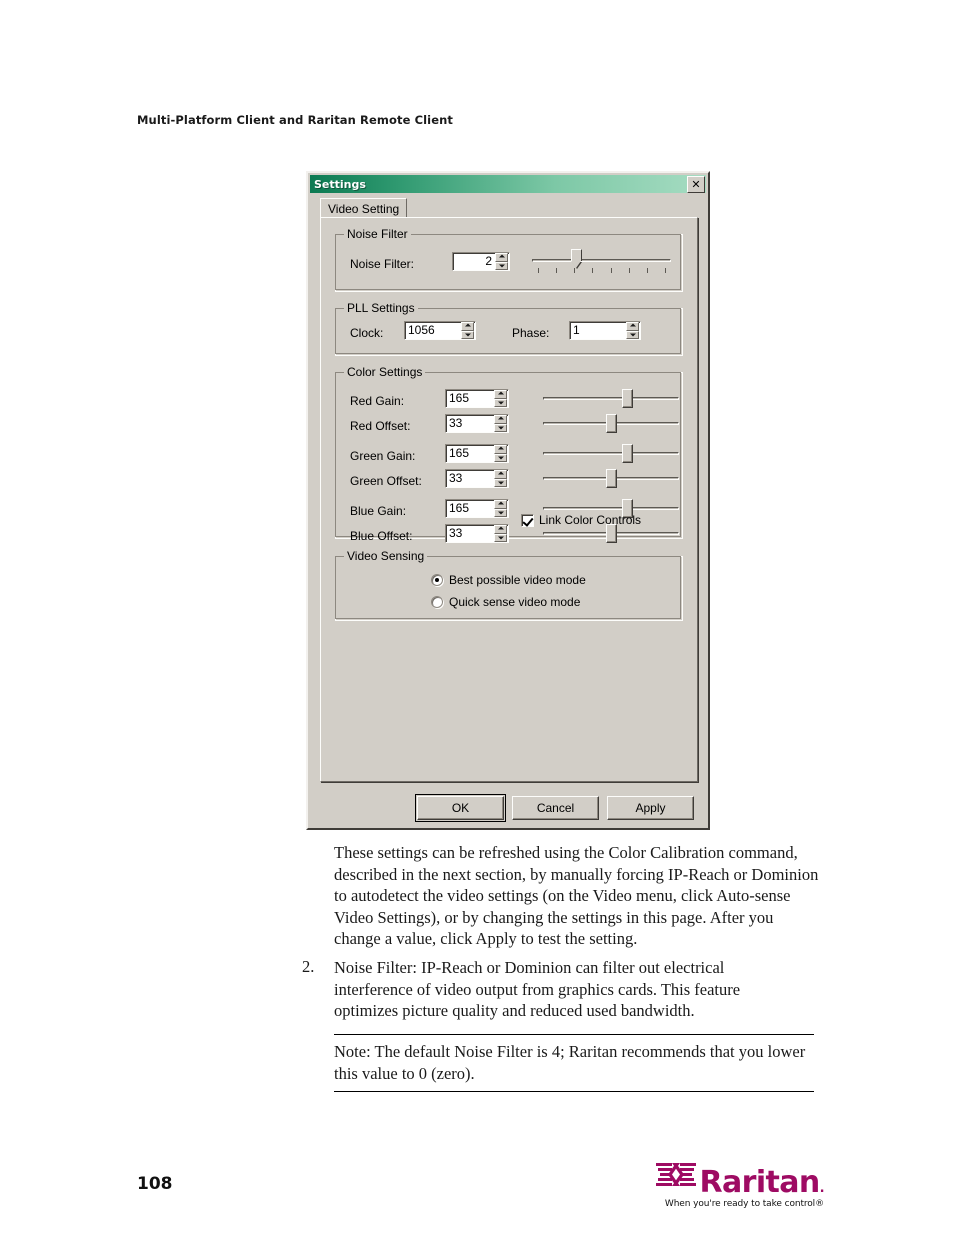 The image size is (954, 1235). Describe the element at coordinates (576, 330) in the screenshot. I see `phase-value: 1` at that location.